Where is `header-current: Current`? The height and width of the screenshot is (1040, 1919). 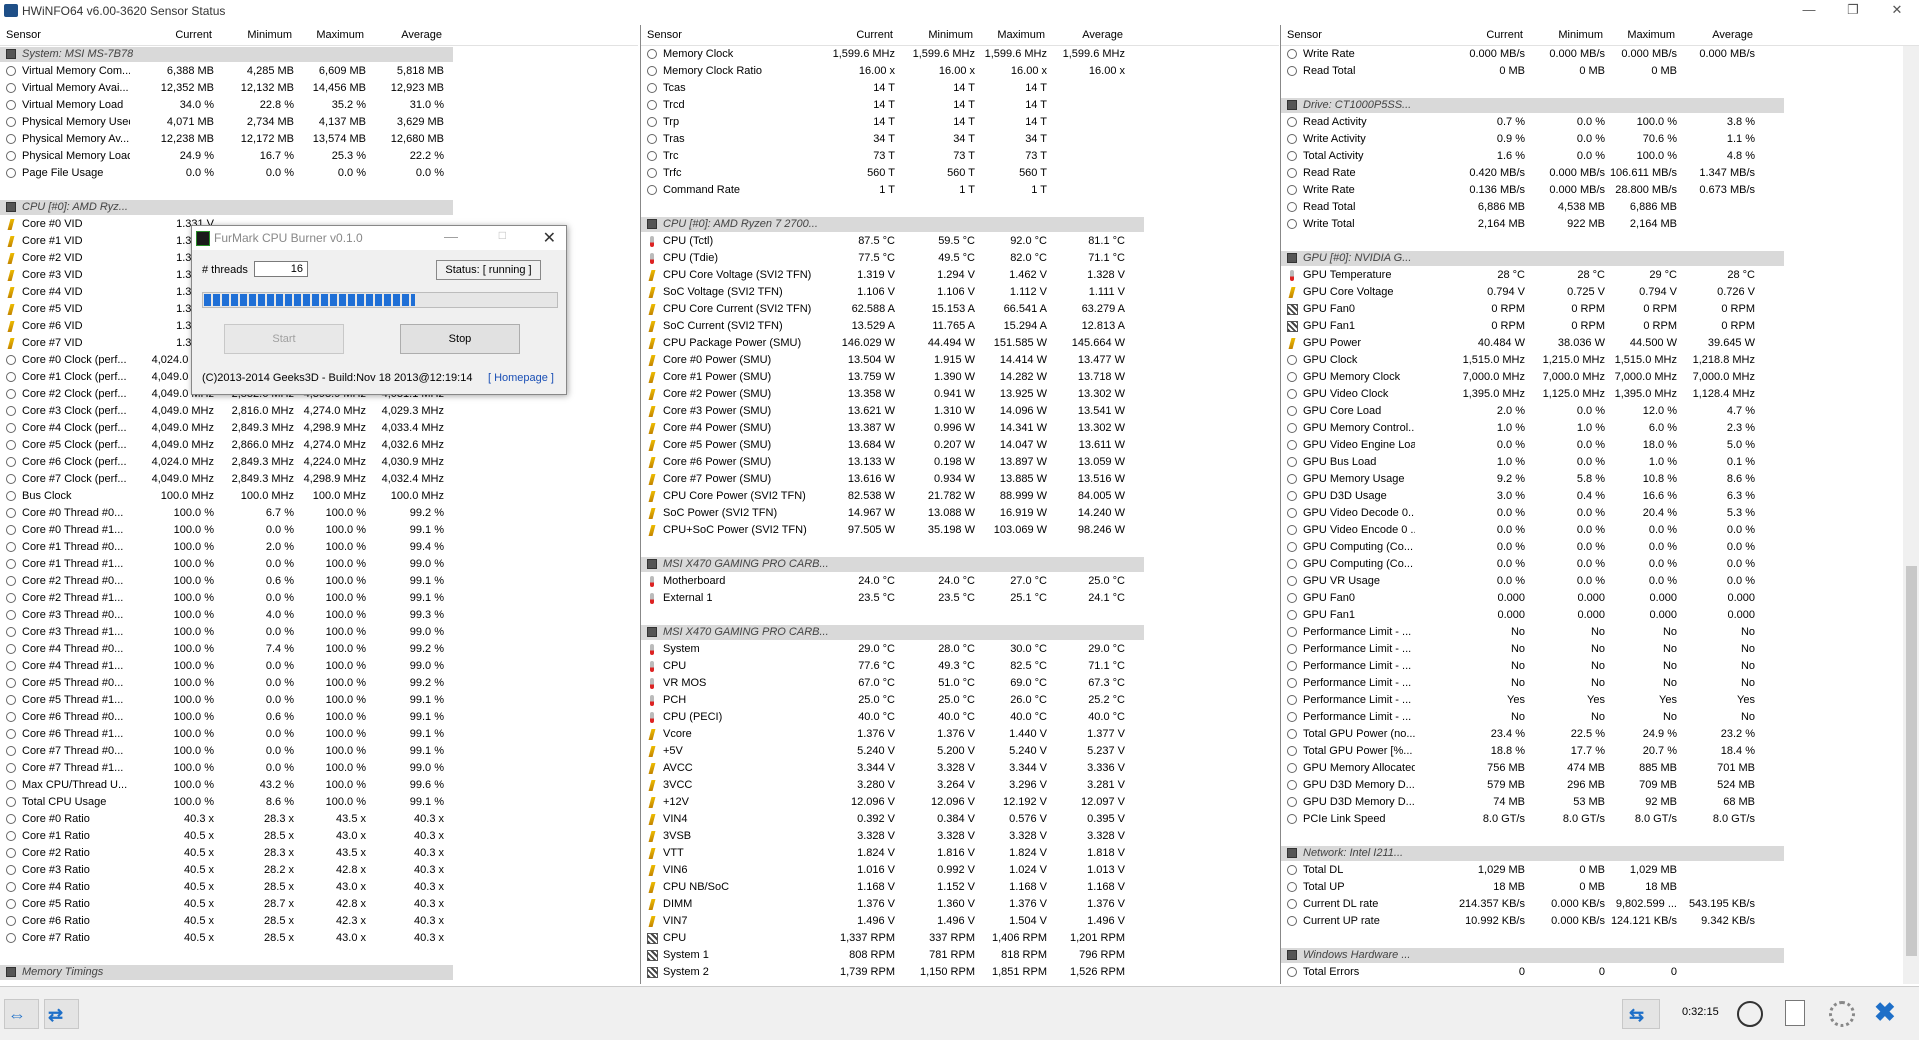
header-current: Current is located at coordinates (858, 35).